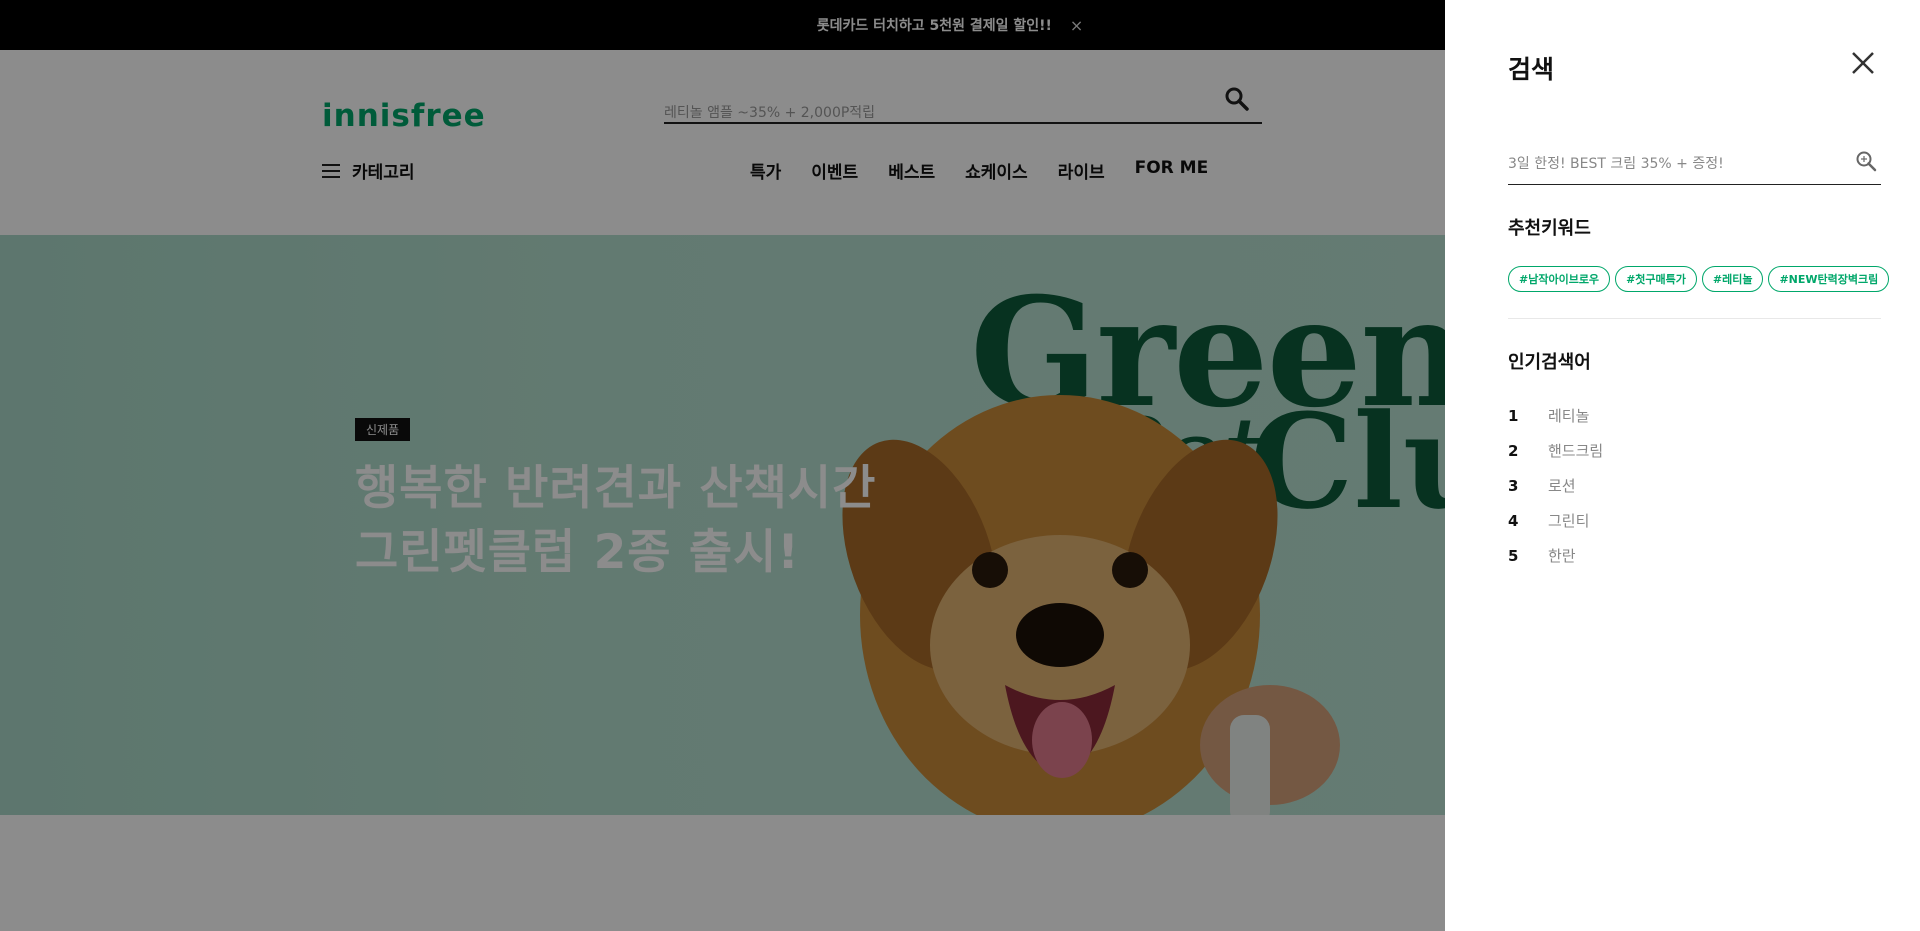 This screenshot has width=1920, height=931. Describe the element at coordinates (1513, 450) in the screenshot. I see `rank-number: 2` at that location.